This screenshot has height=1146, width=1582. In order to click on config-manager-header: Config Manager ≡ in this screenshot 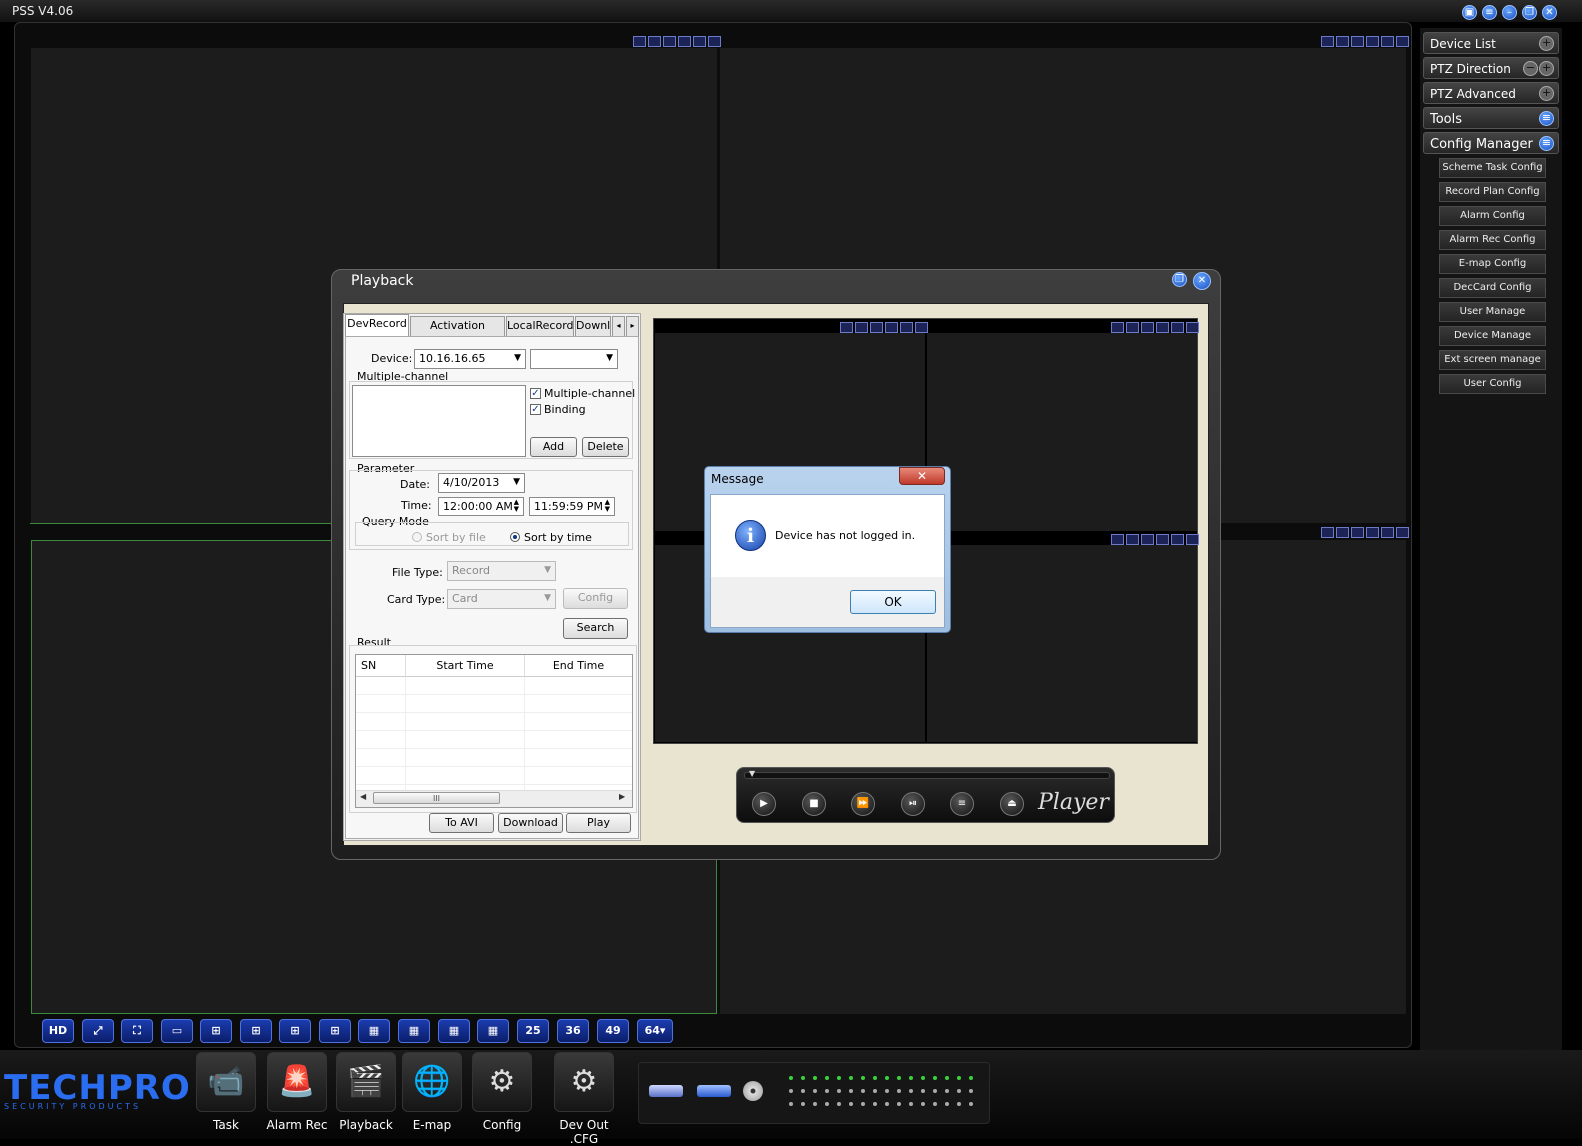, I will do `click(1491, 143)`.